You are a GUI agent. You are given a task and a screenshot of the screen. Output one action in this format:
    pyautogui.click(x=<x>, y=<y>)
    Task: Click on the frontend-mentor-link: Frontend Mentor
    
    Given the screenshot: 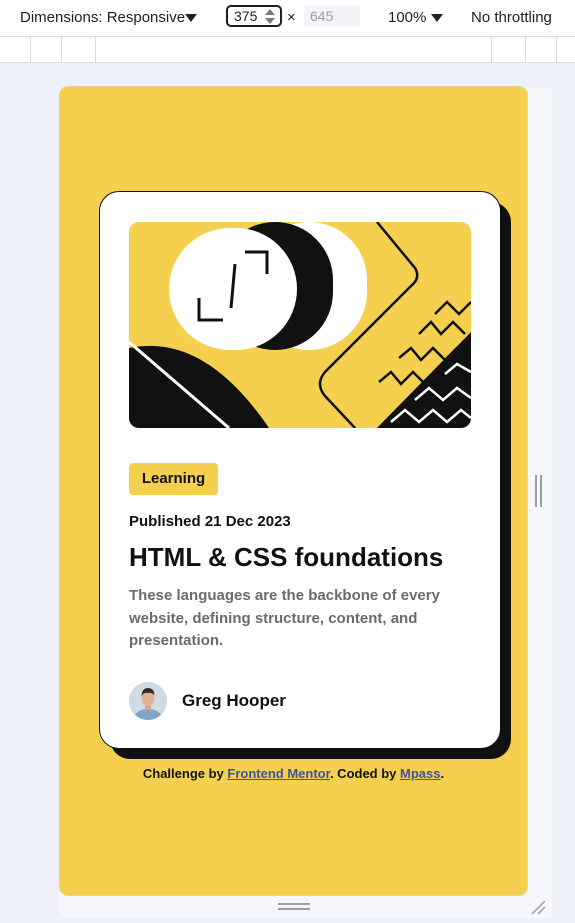 What is the action you would take?
    pyautogui.click(x=278, y=773)
    